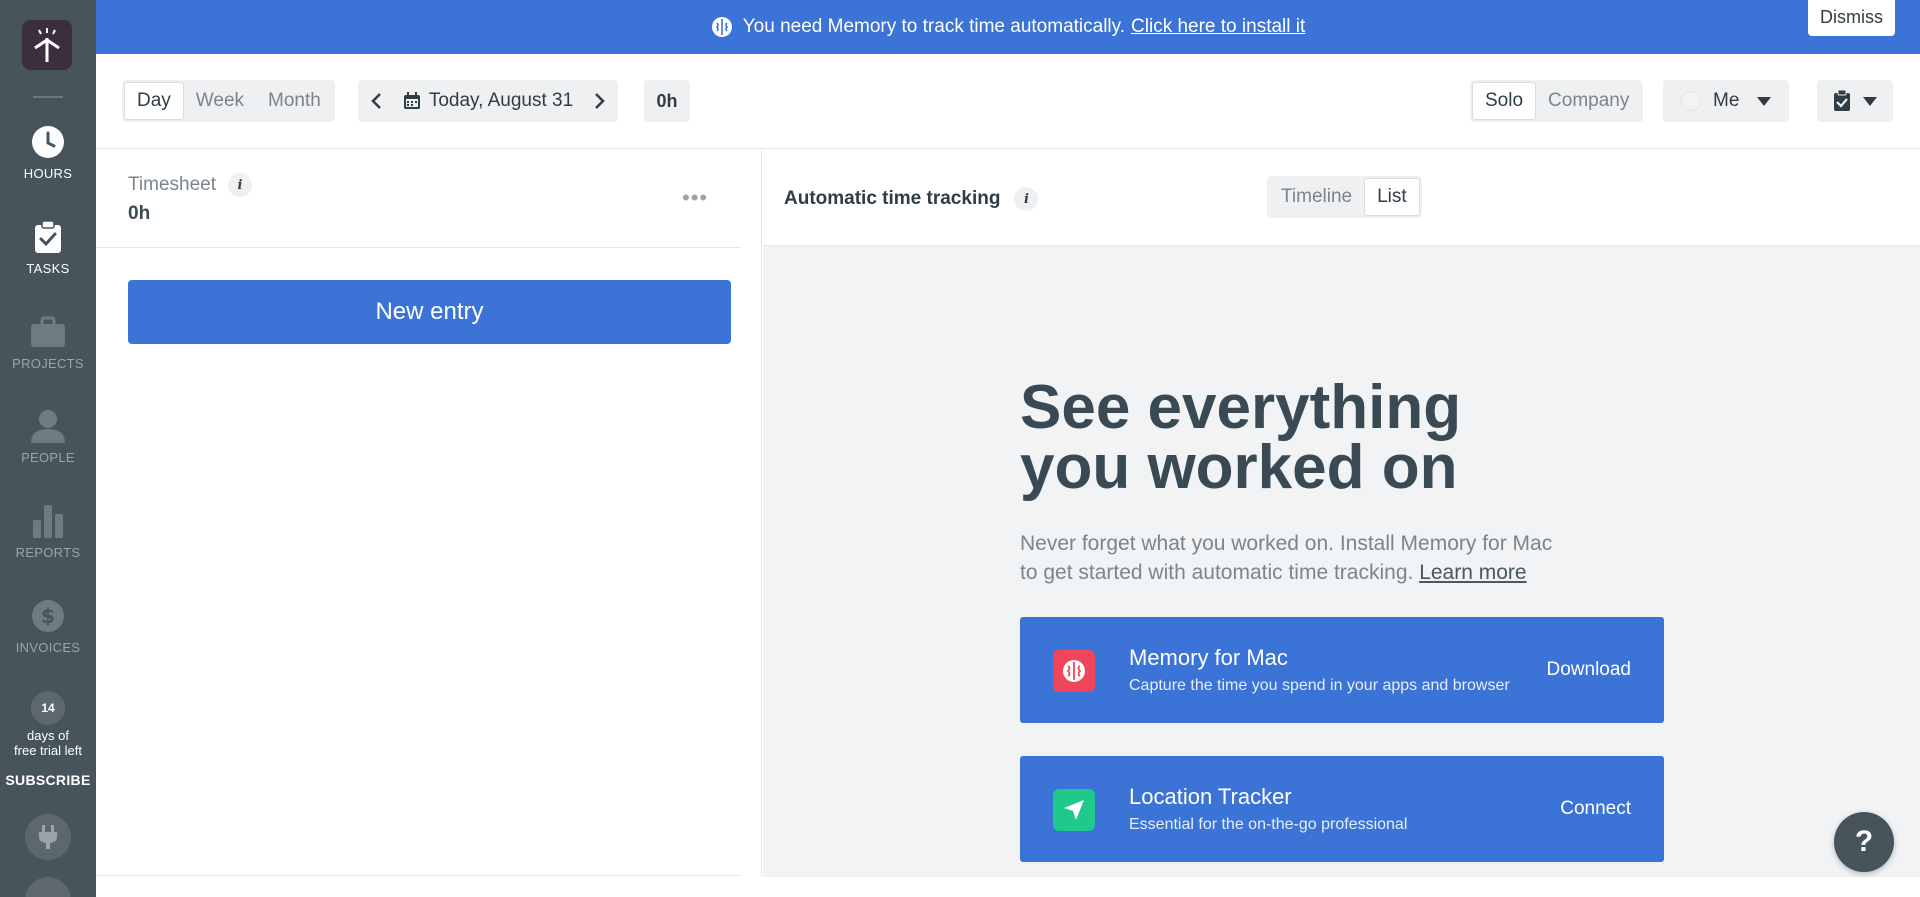 The image size is (1920, 897). What do you see at coordinates (48, 268) in the screenshot?
I see `sidebar-item-label: TASKS` at bounding box center [48, 268].